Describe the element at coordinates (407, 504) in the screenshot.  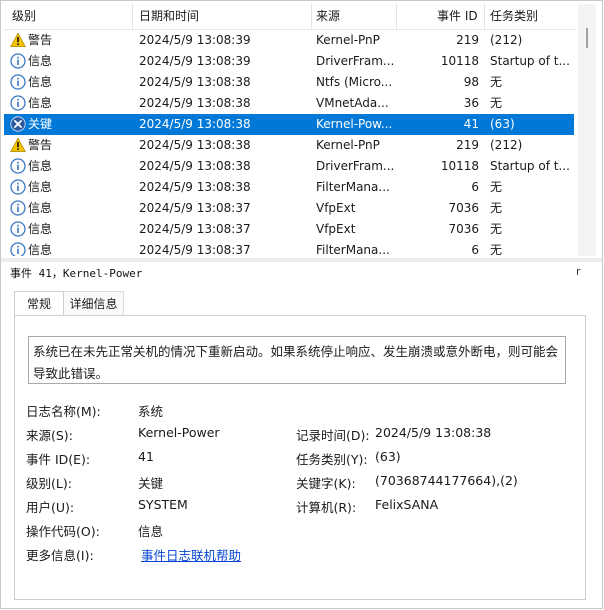
I see `computer-value: FelixSANA` at that location.